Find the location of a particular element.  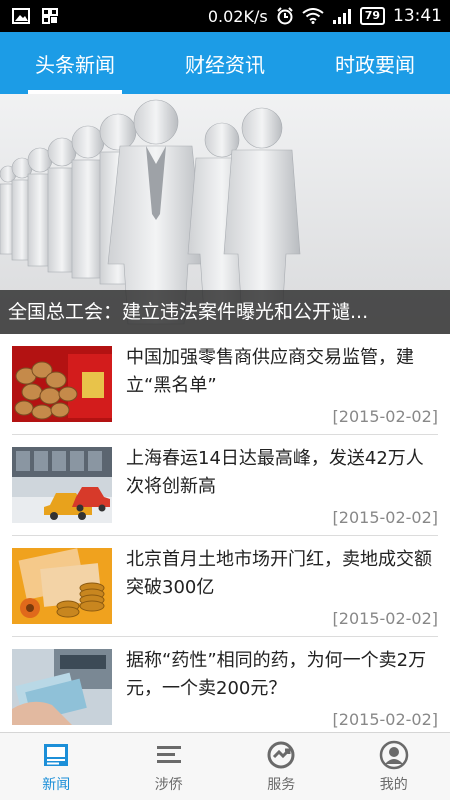

profile-icon is located at coordinates (394, 755).